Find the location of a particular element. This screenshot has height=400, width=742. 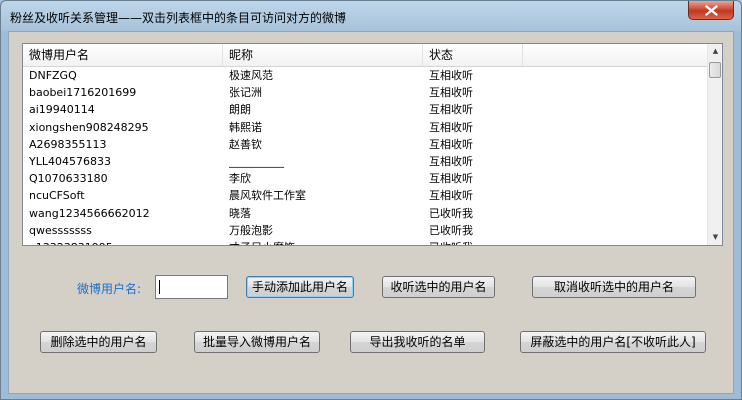

scroll-up-button: ▲ is located at coordinates (715, 51).